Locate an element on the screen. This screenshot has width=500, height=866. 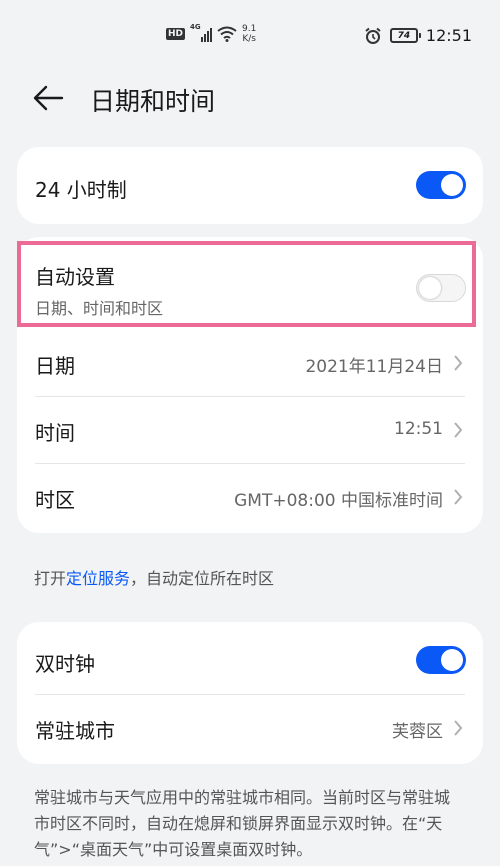
speed-value: 9.1 is located at coordinates (249, 29).